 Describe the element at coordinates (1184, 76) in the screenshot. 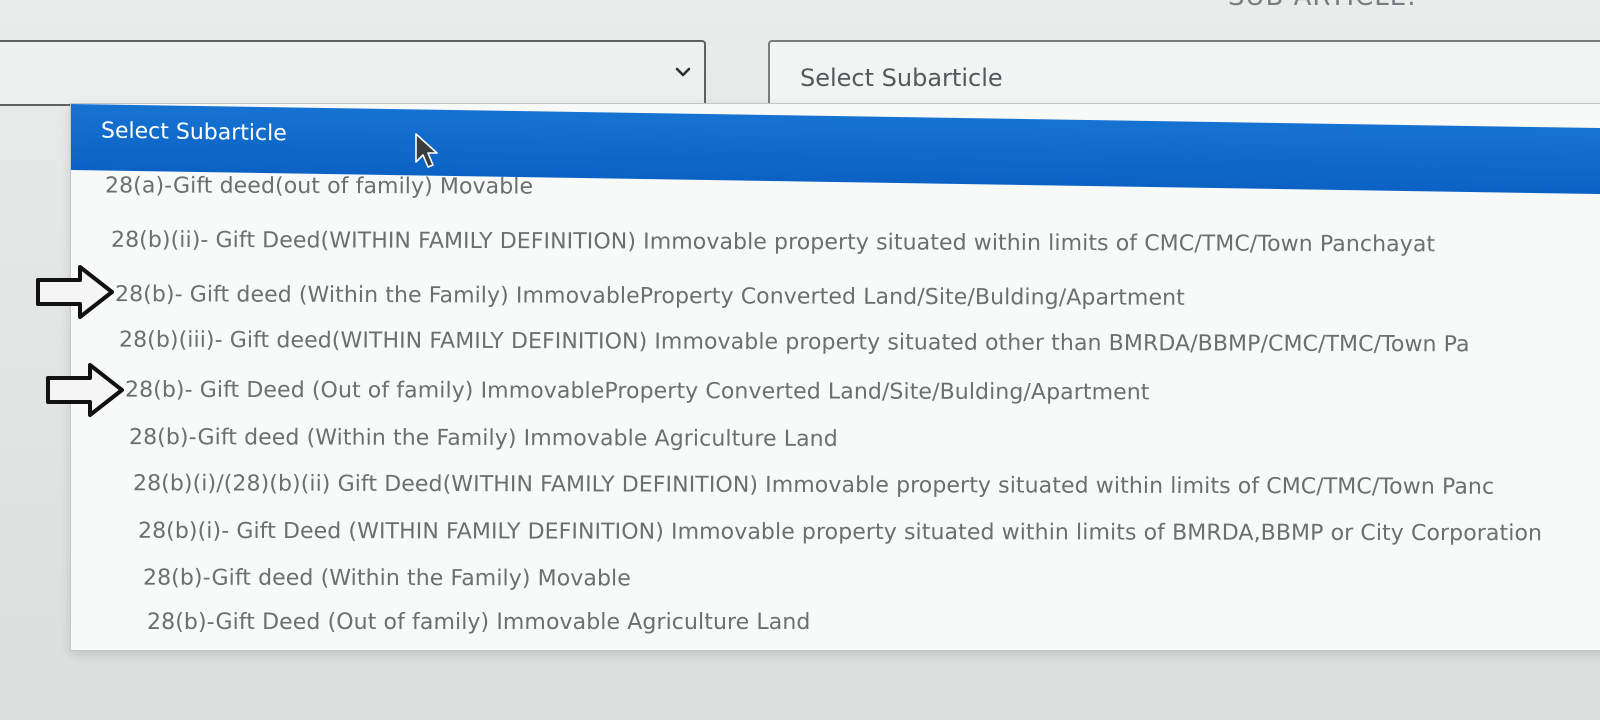

I see `subarticle-select: Select Subarticle` at that location.